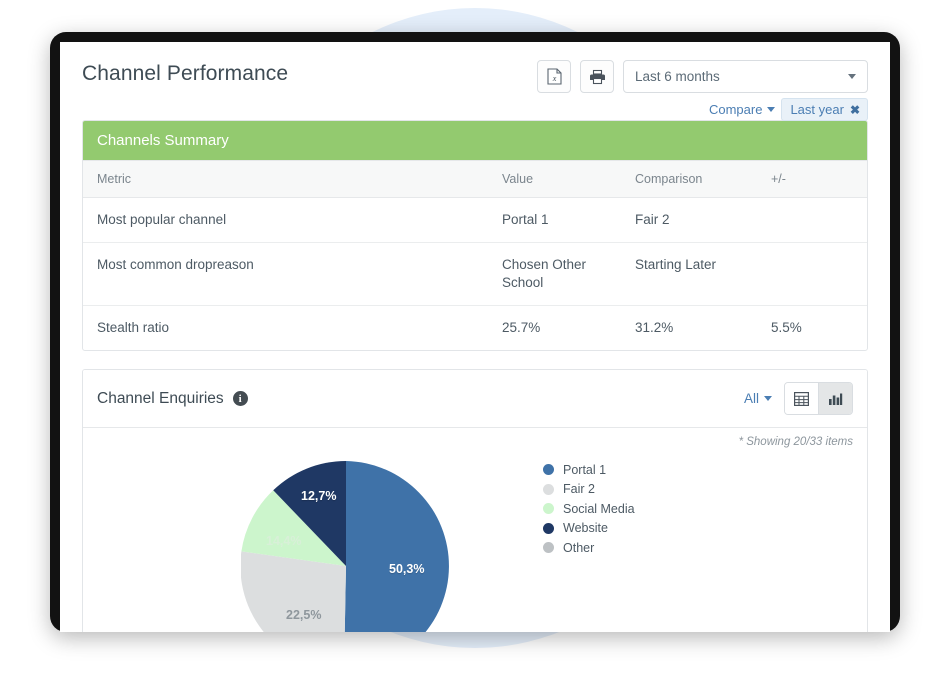 The height and width of the screenshot is (675, 950). I want to click on view-toggle-group, so click(818, 398).